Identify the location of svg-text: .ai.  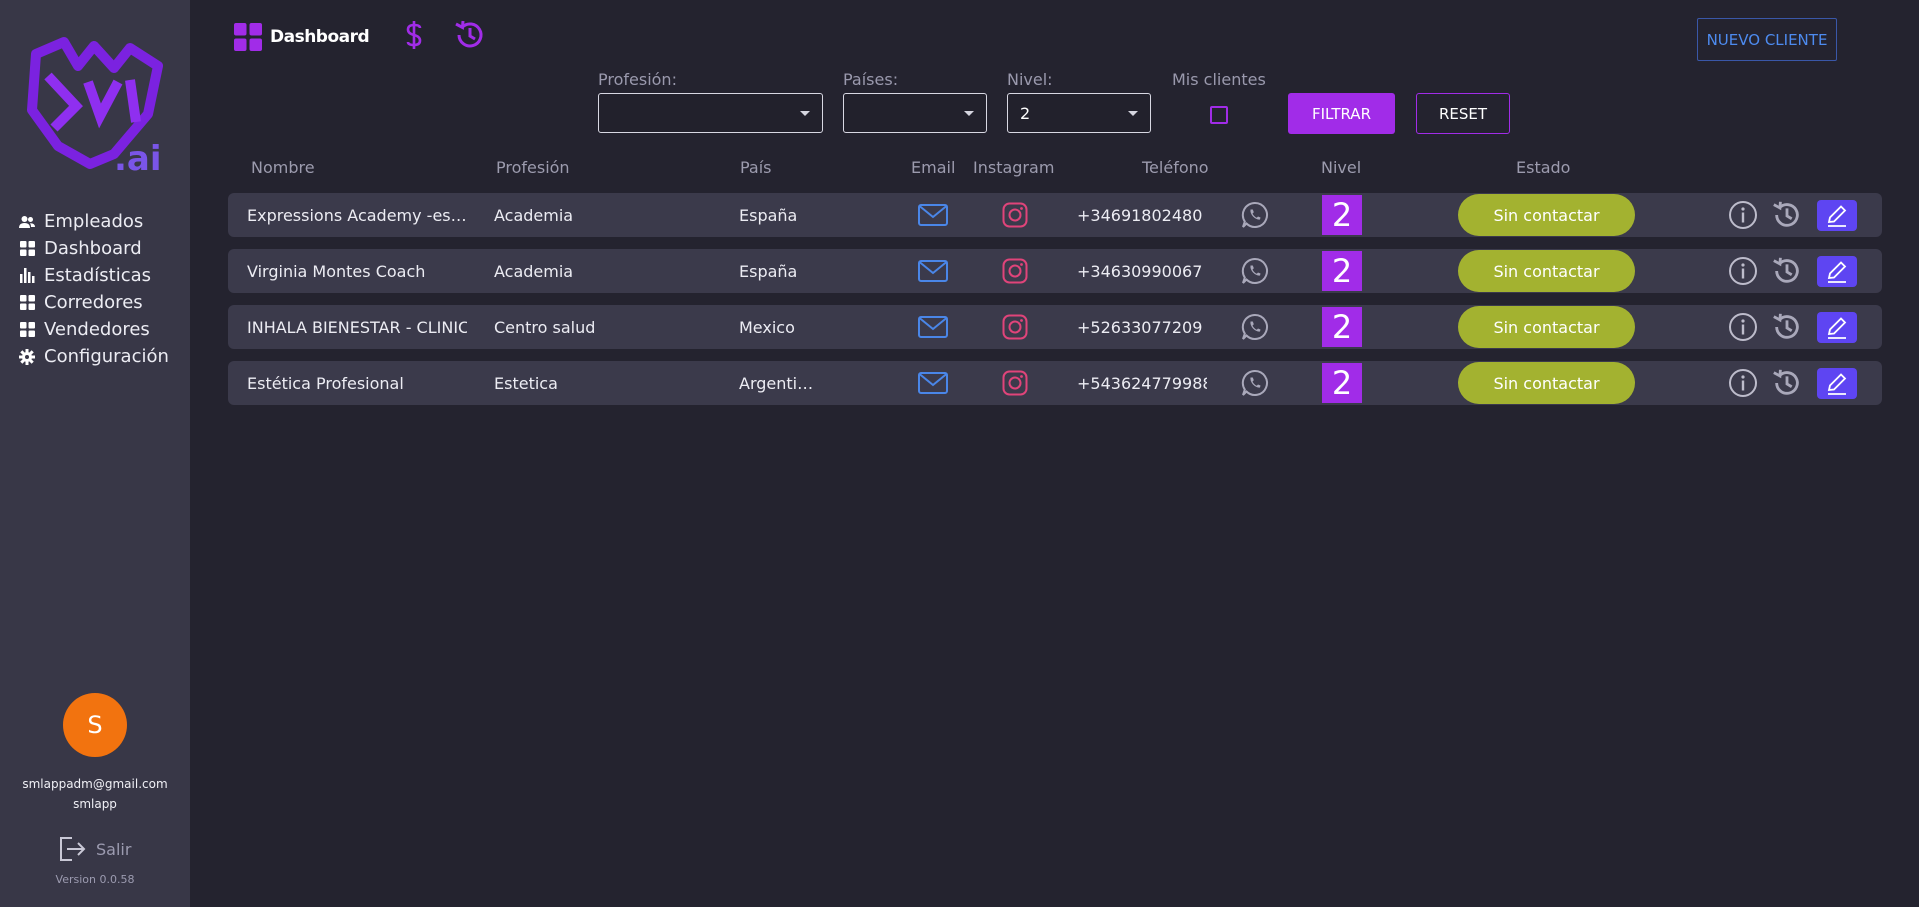
(138, 155).